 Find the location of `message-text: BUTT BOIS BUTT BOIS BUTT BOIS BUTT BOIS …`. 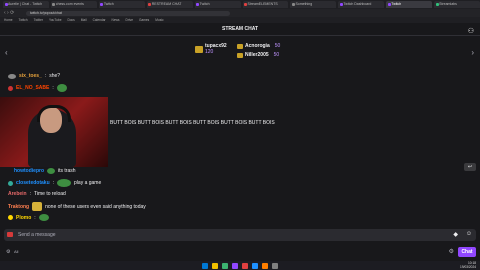

message-text: BUTT BOIS BUTT BOIS BUTT BOIS BUTT BOIS … is located at coordinates (192, 123).